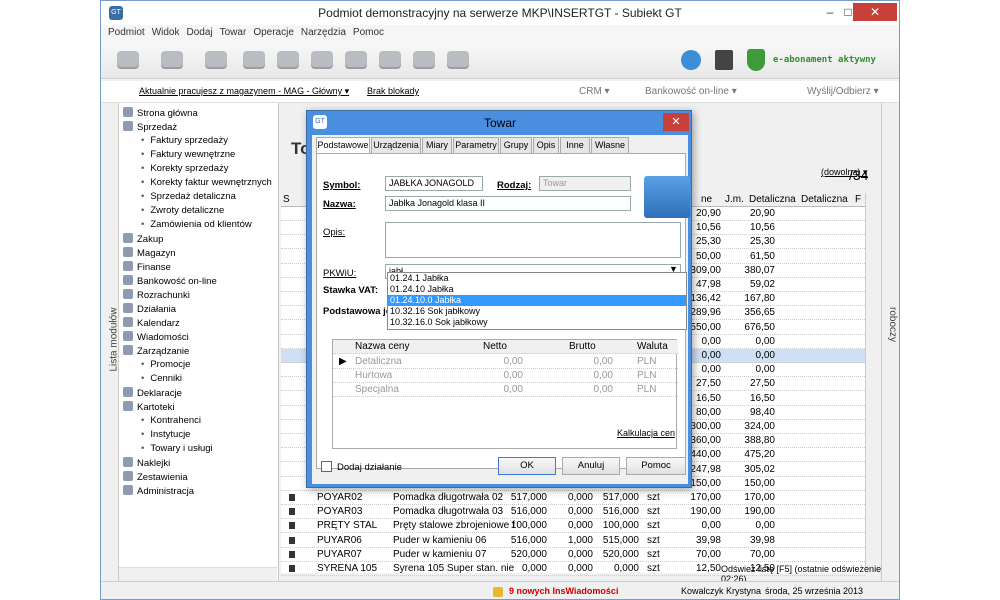  What do you see at coordinates (537, 278) in the screenshot?
I see `pkwiu-option: 01.24.1 Jabłka` at bounding box center [537, 278].